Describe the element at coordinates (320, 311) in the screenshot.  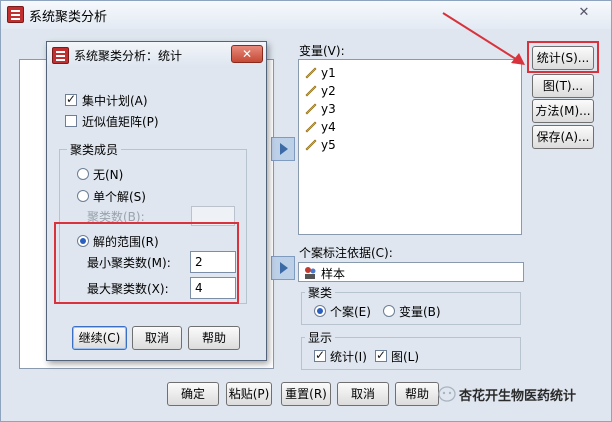
I see `cluster-cases-radio` at that location.